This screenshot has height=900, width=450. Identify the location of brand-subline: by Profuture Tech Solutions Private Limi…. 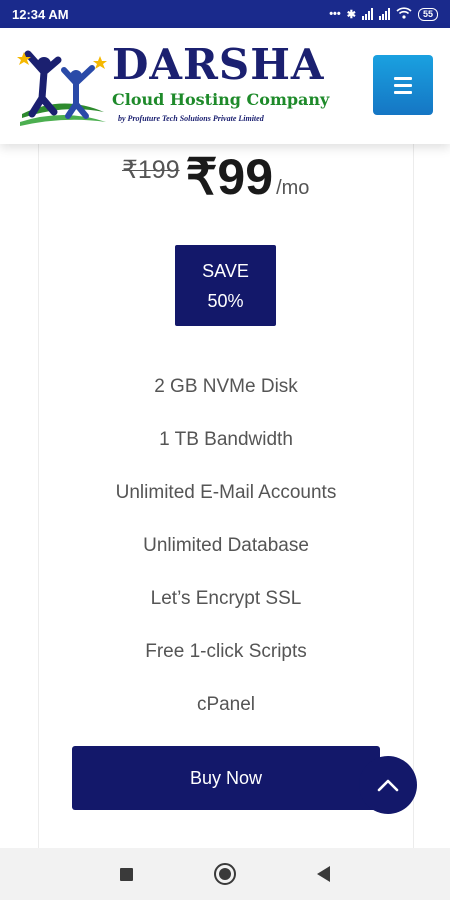
(191, 118).